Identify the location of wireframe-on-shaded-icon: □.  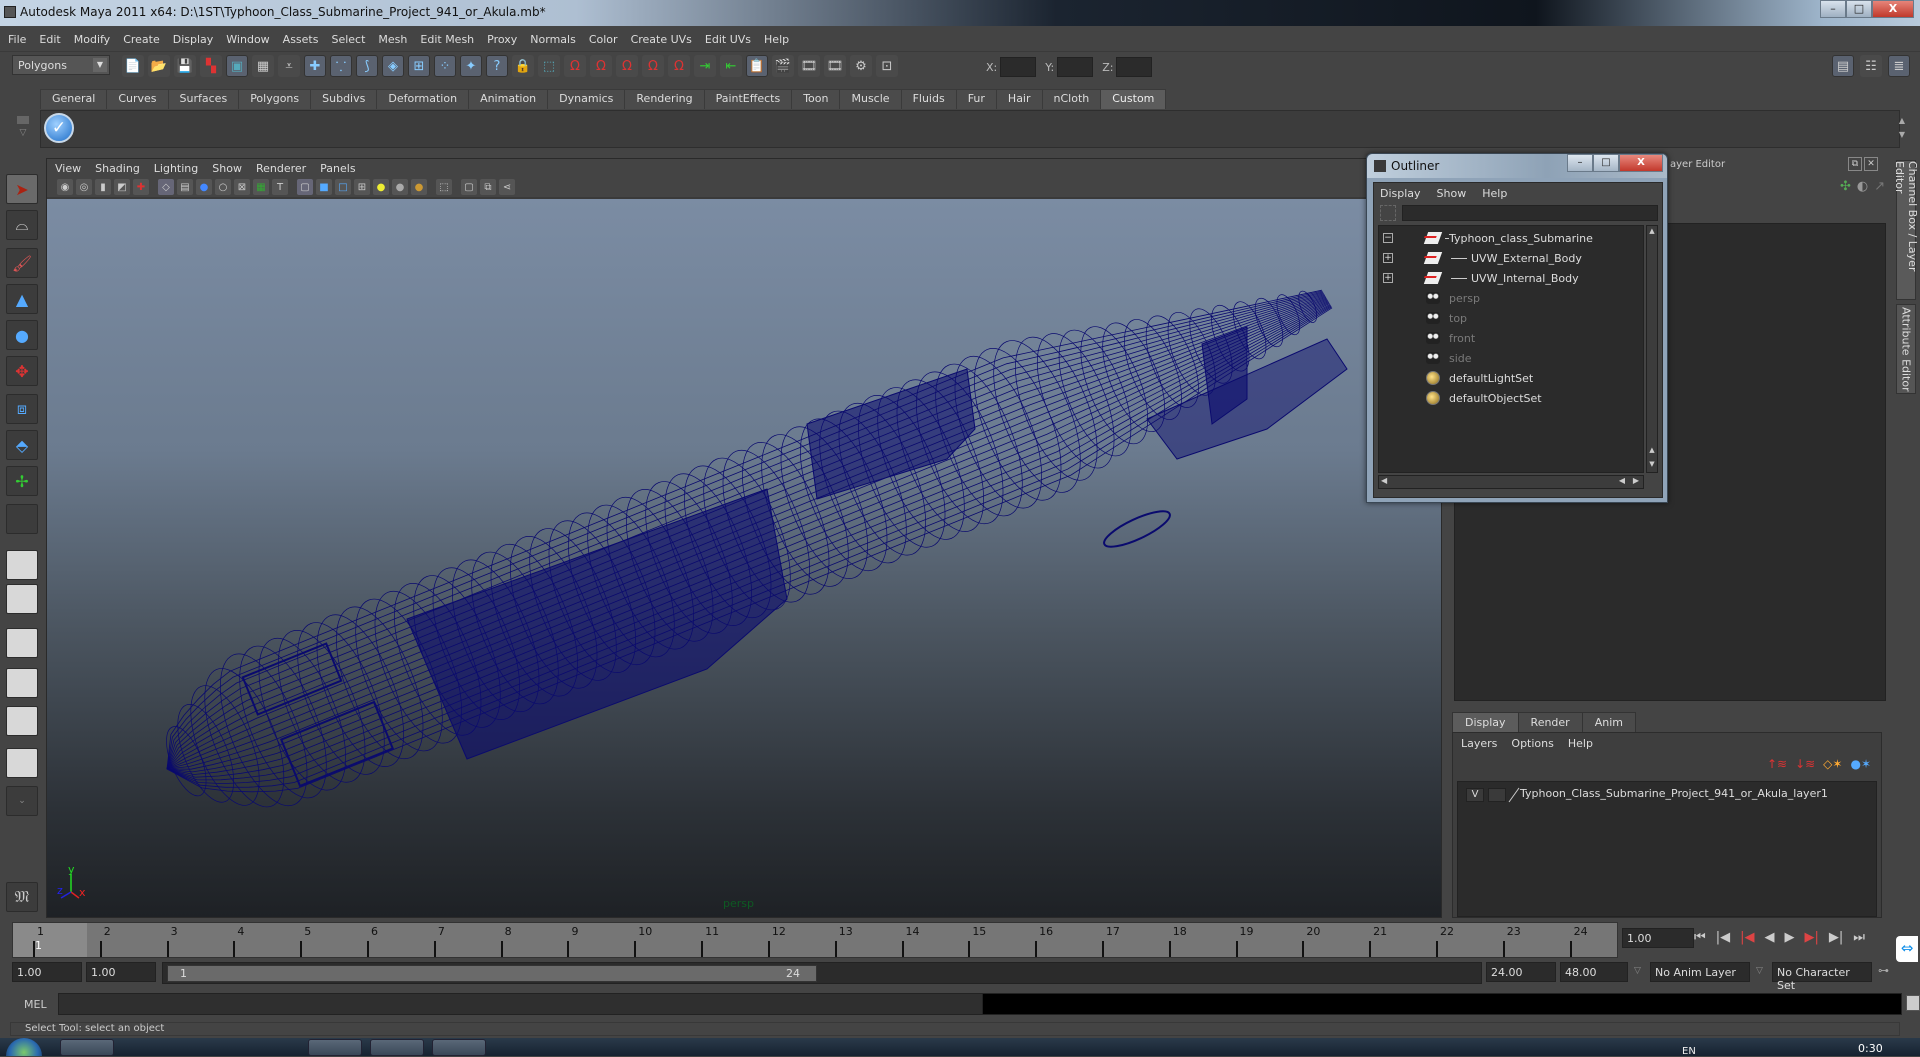
(343, 187).